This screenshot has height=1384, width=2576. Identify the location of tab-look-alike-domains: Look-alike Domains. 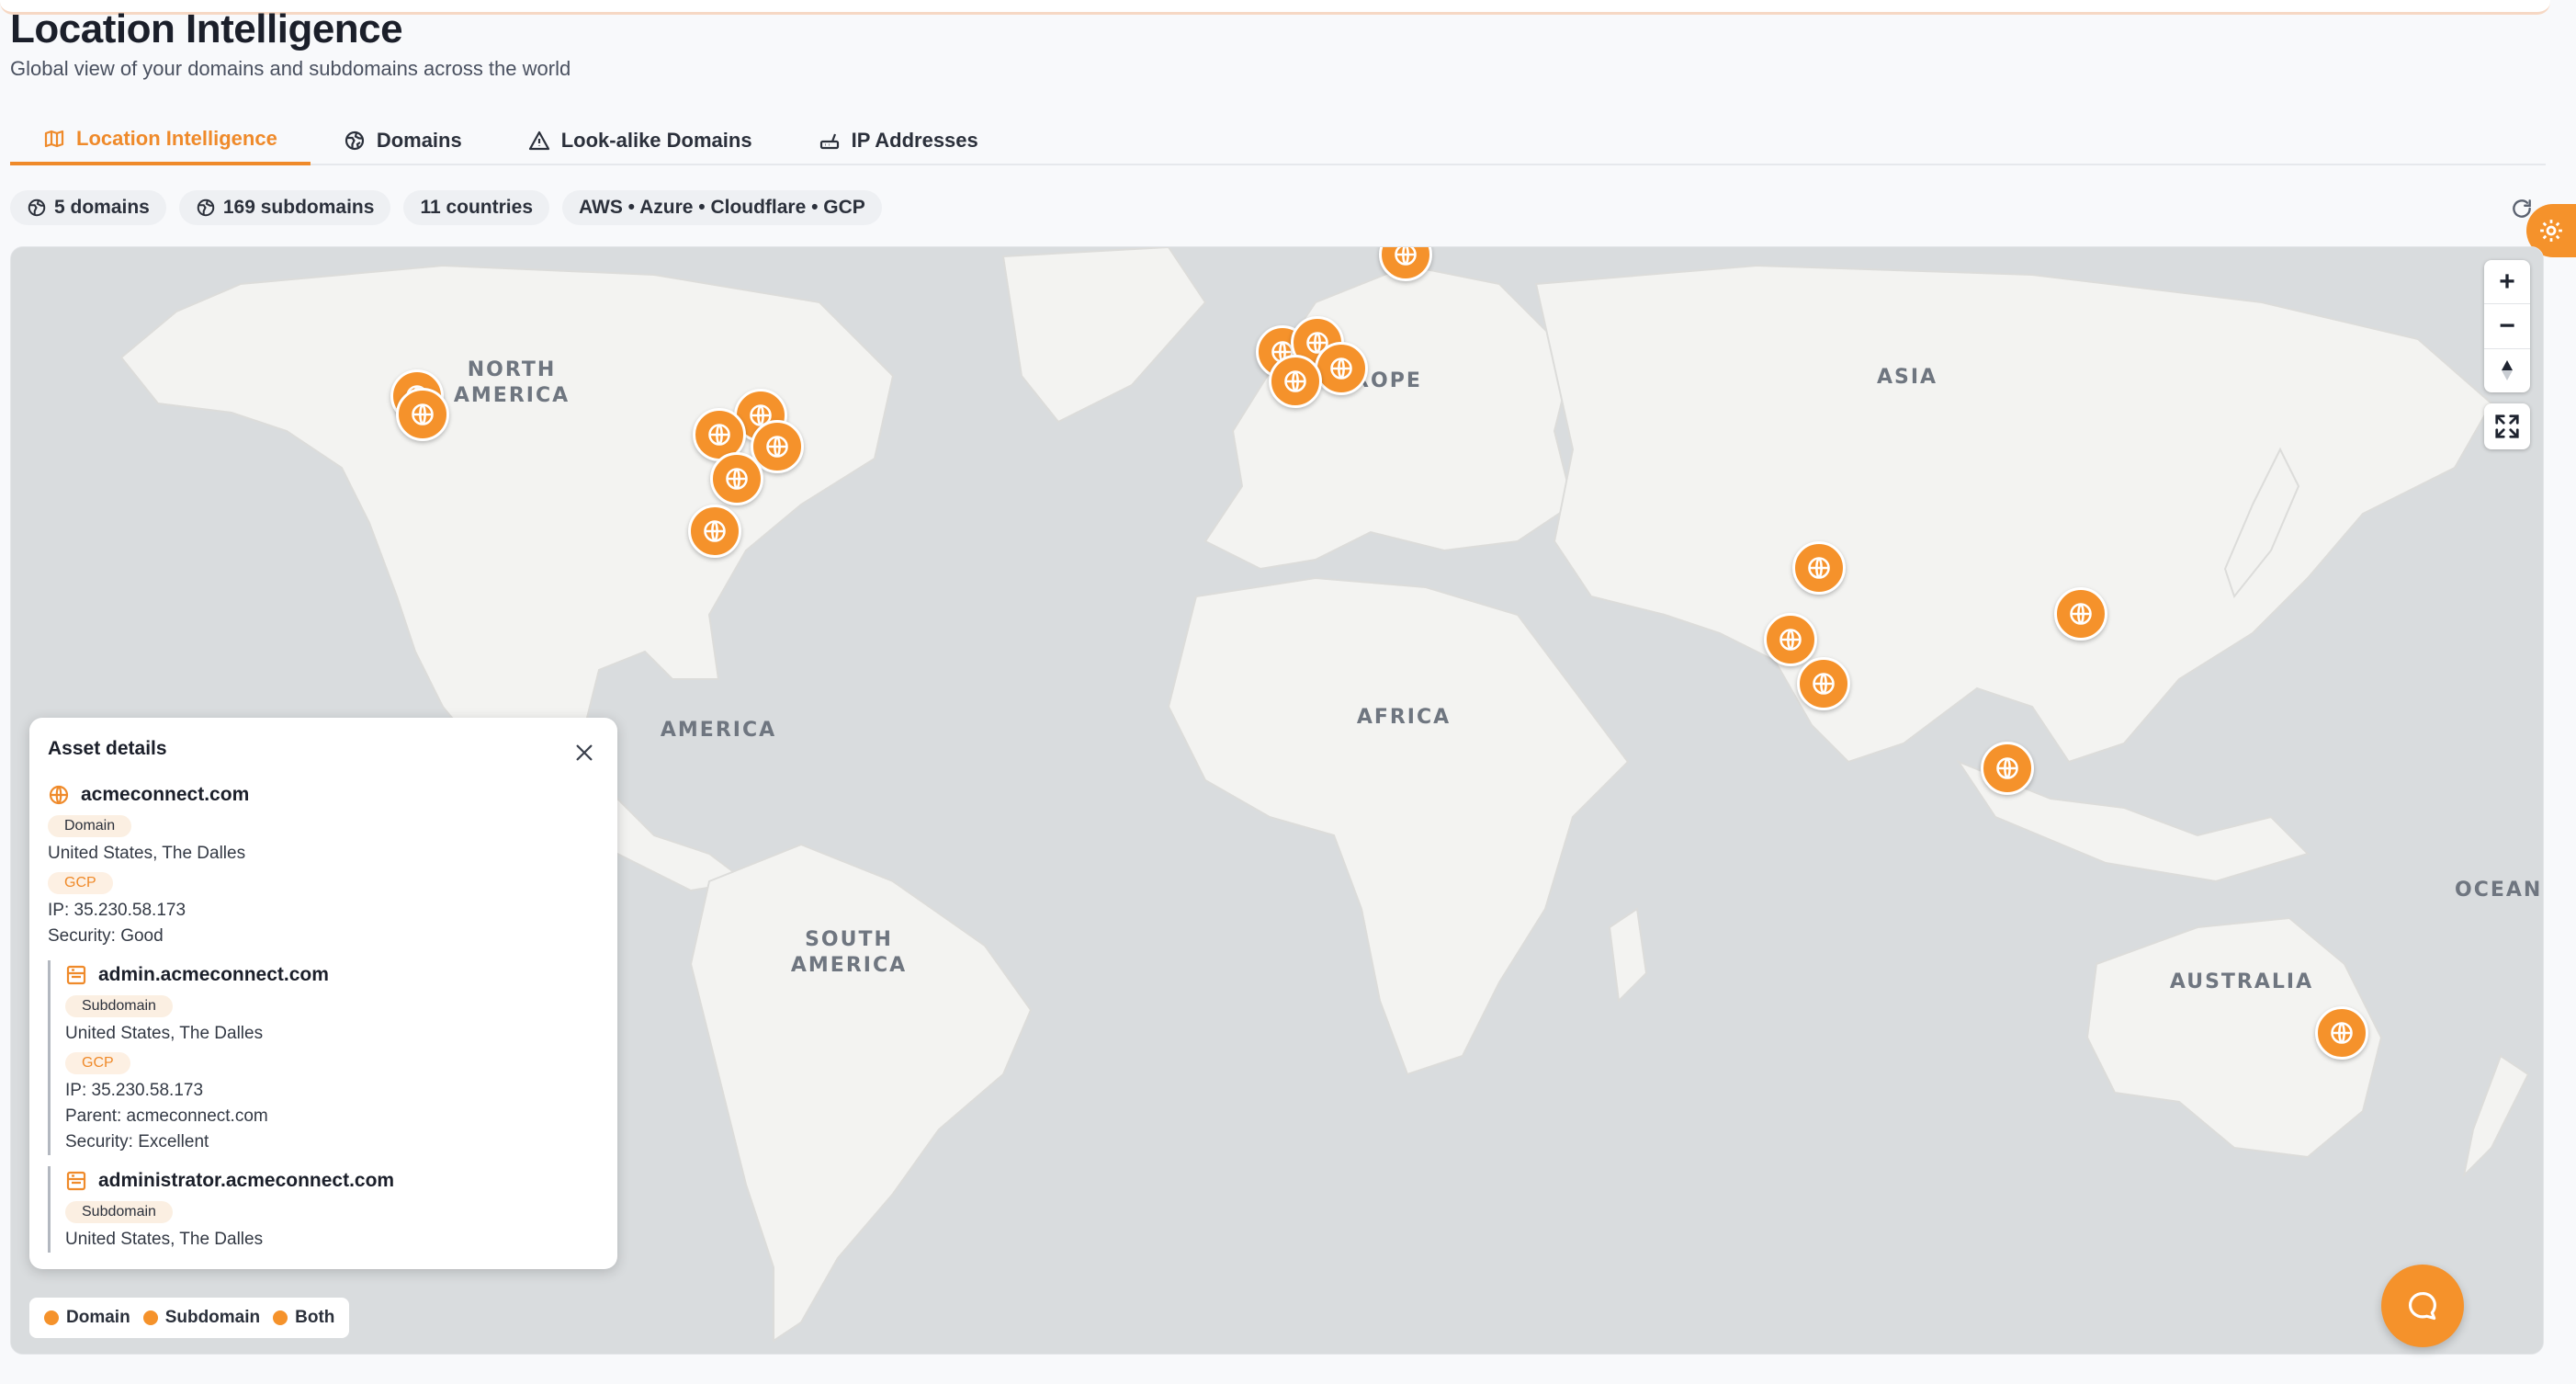
(640, 140).